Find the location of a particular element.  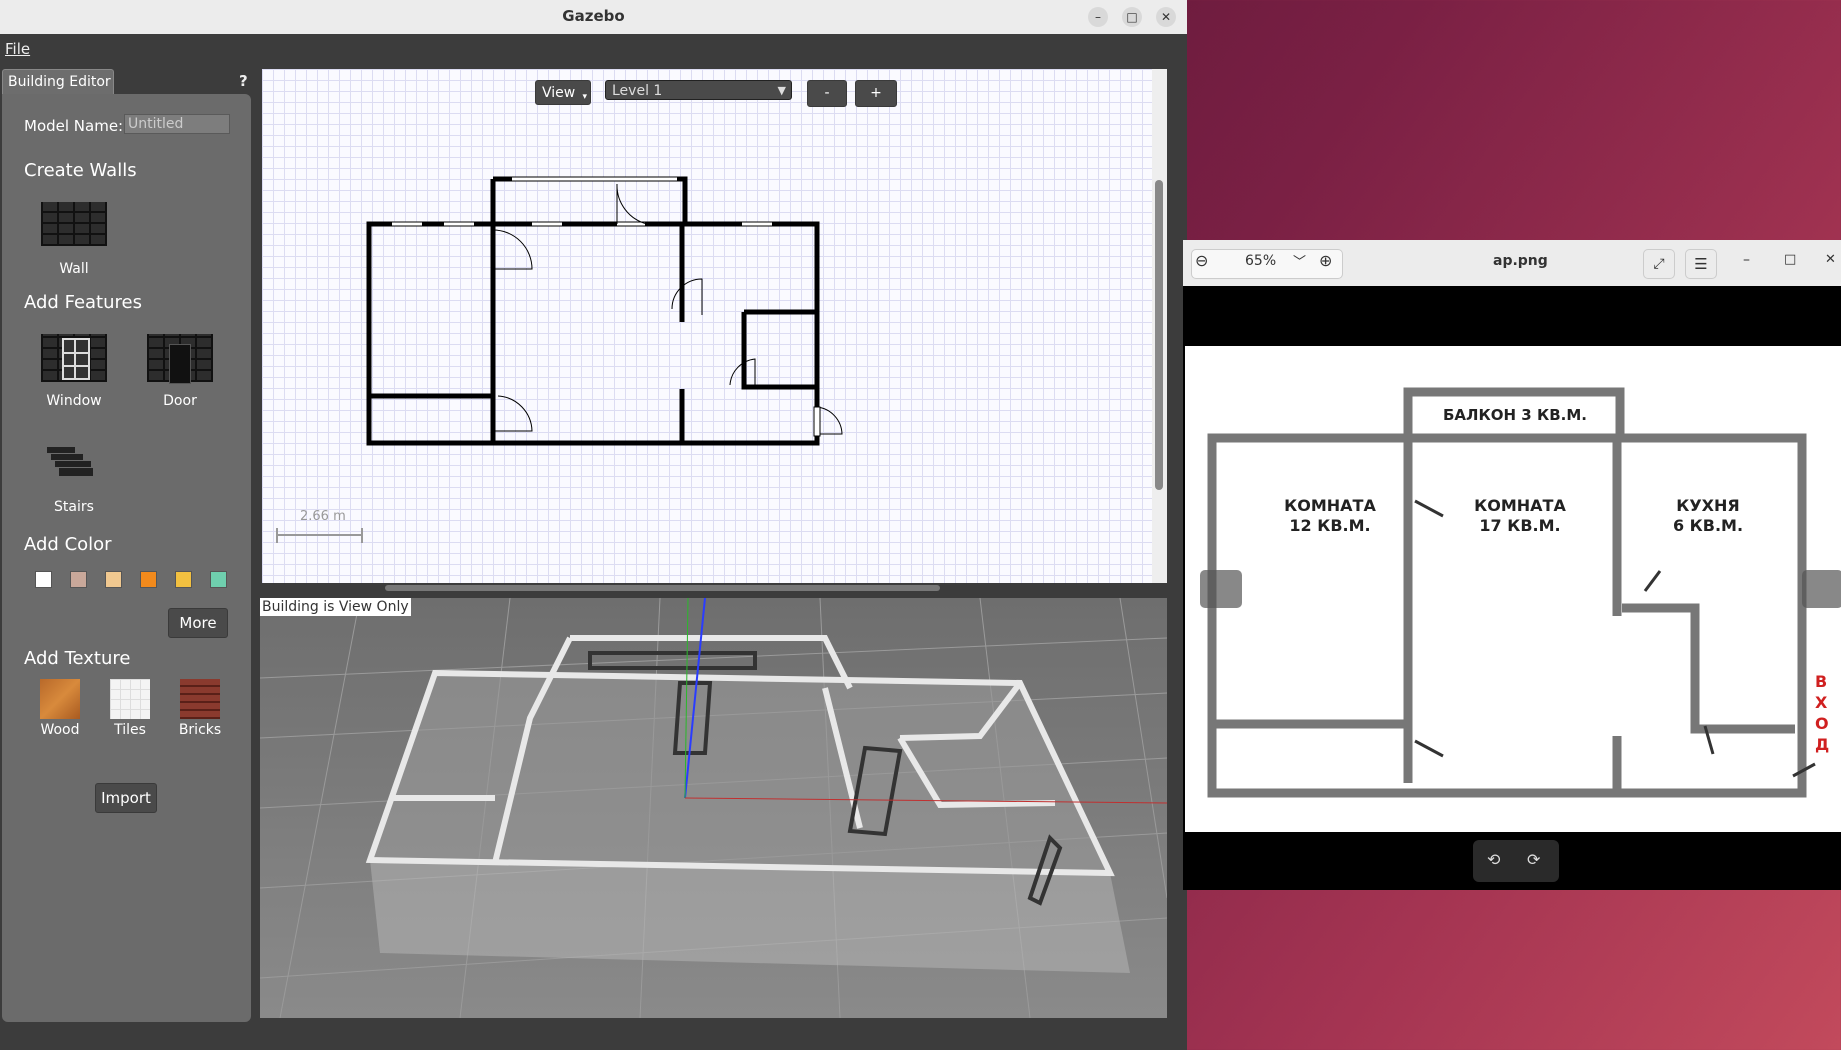

window-icon is located at coordinates (74, 358).